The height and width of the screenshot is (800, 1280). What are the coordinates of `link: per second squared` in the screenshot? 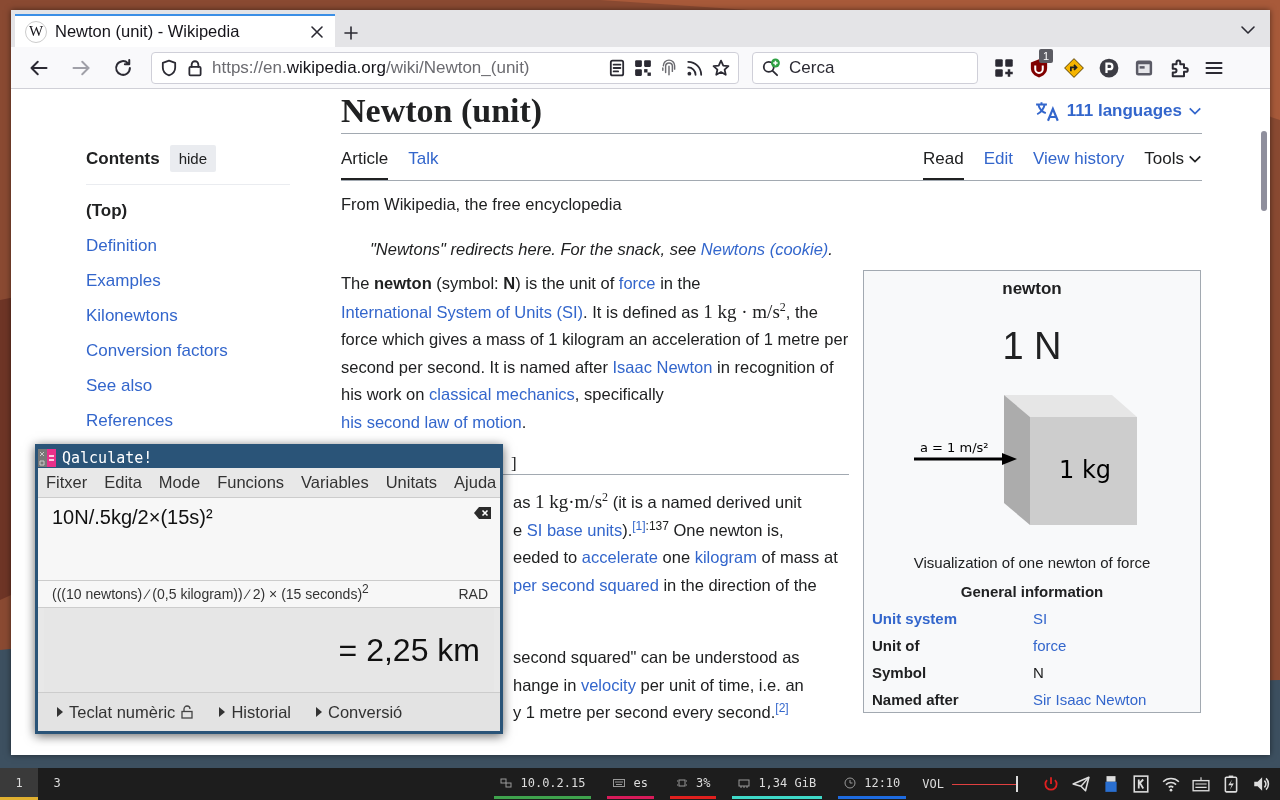 It's located at (586, 584).